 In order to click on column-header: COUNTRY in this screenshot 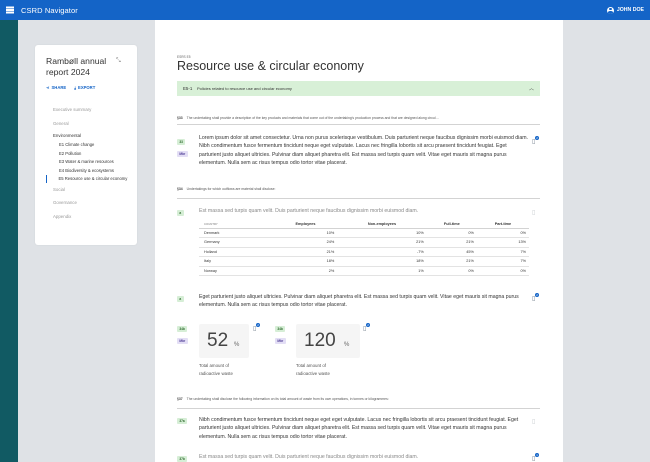, I will do `click(236, 224)`.